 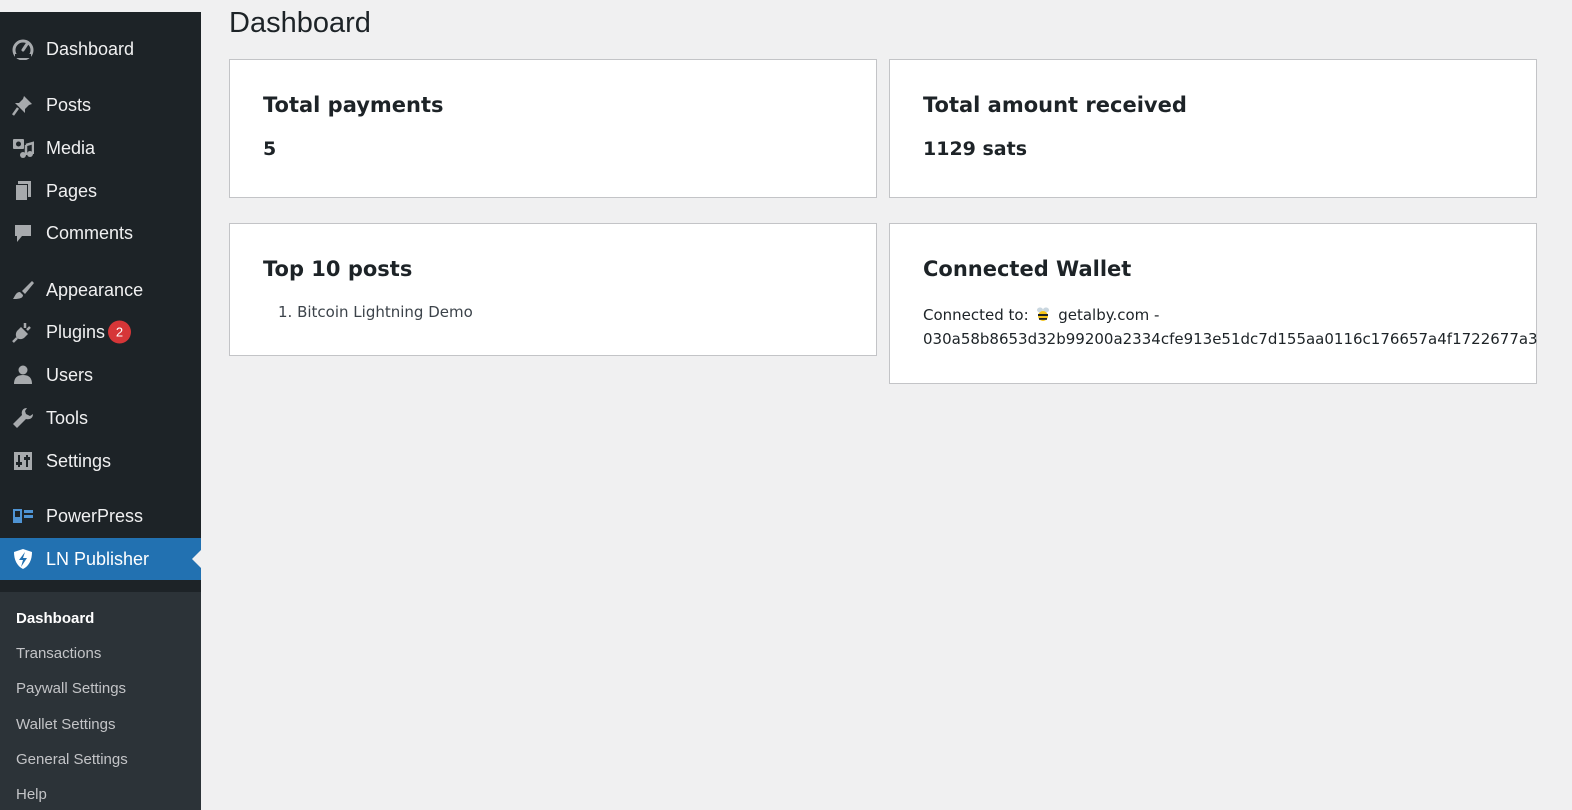 I want to click on menu-label: Dashboard, so click(x=90, y=48).